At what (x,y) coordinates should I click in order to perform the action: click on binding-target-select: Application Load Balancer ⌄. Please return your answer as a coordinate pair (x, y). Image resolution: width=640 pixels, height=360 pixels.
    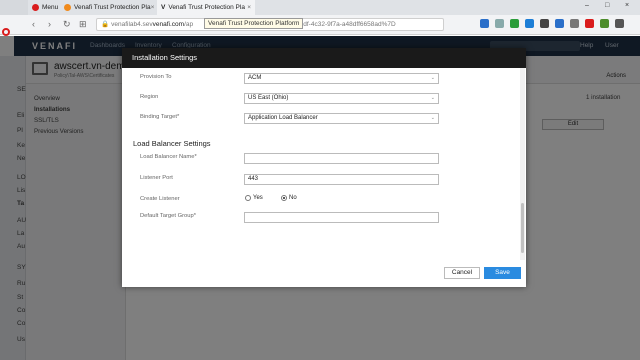
    Looking at the image, I should click on (341, 118).